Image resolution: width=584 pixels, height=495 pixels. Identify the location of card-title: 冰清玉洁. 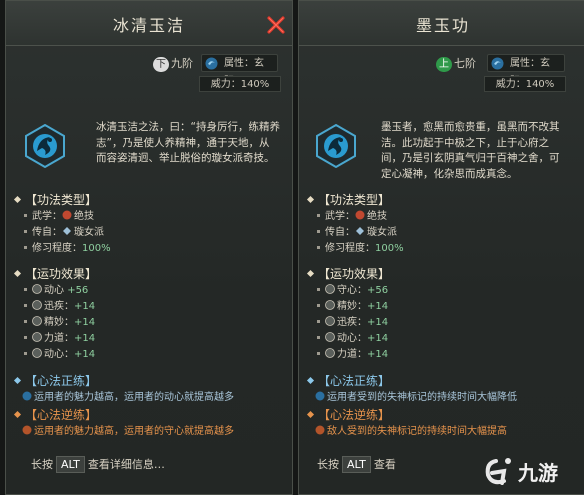
(148, 25).